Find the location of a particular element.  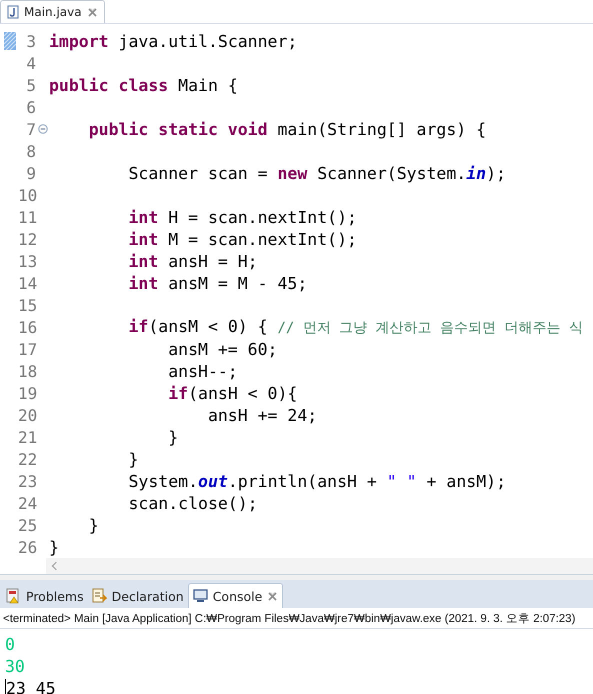

line-number: 11 is located at coordinates (27, 217).